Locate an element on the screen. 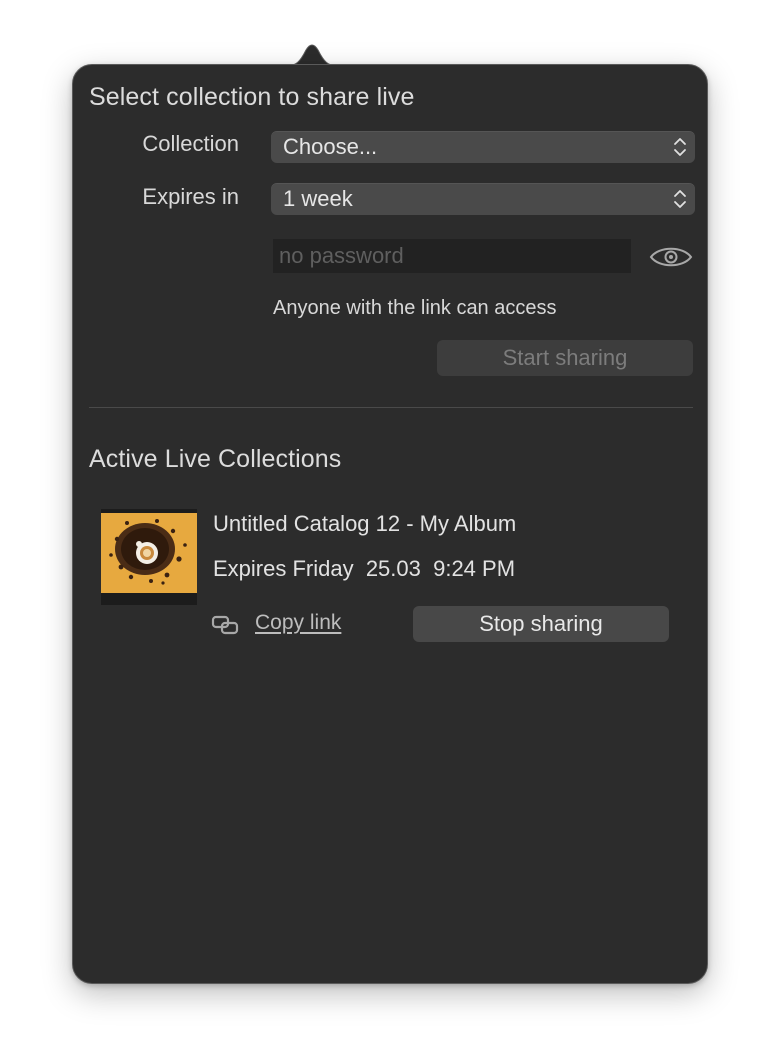  popover-arrow is located at coordinates (312, 55).